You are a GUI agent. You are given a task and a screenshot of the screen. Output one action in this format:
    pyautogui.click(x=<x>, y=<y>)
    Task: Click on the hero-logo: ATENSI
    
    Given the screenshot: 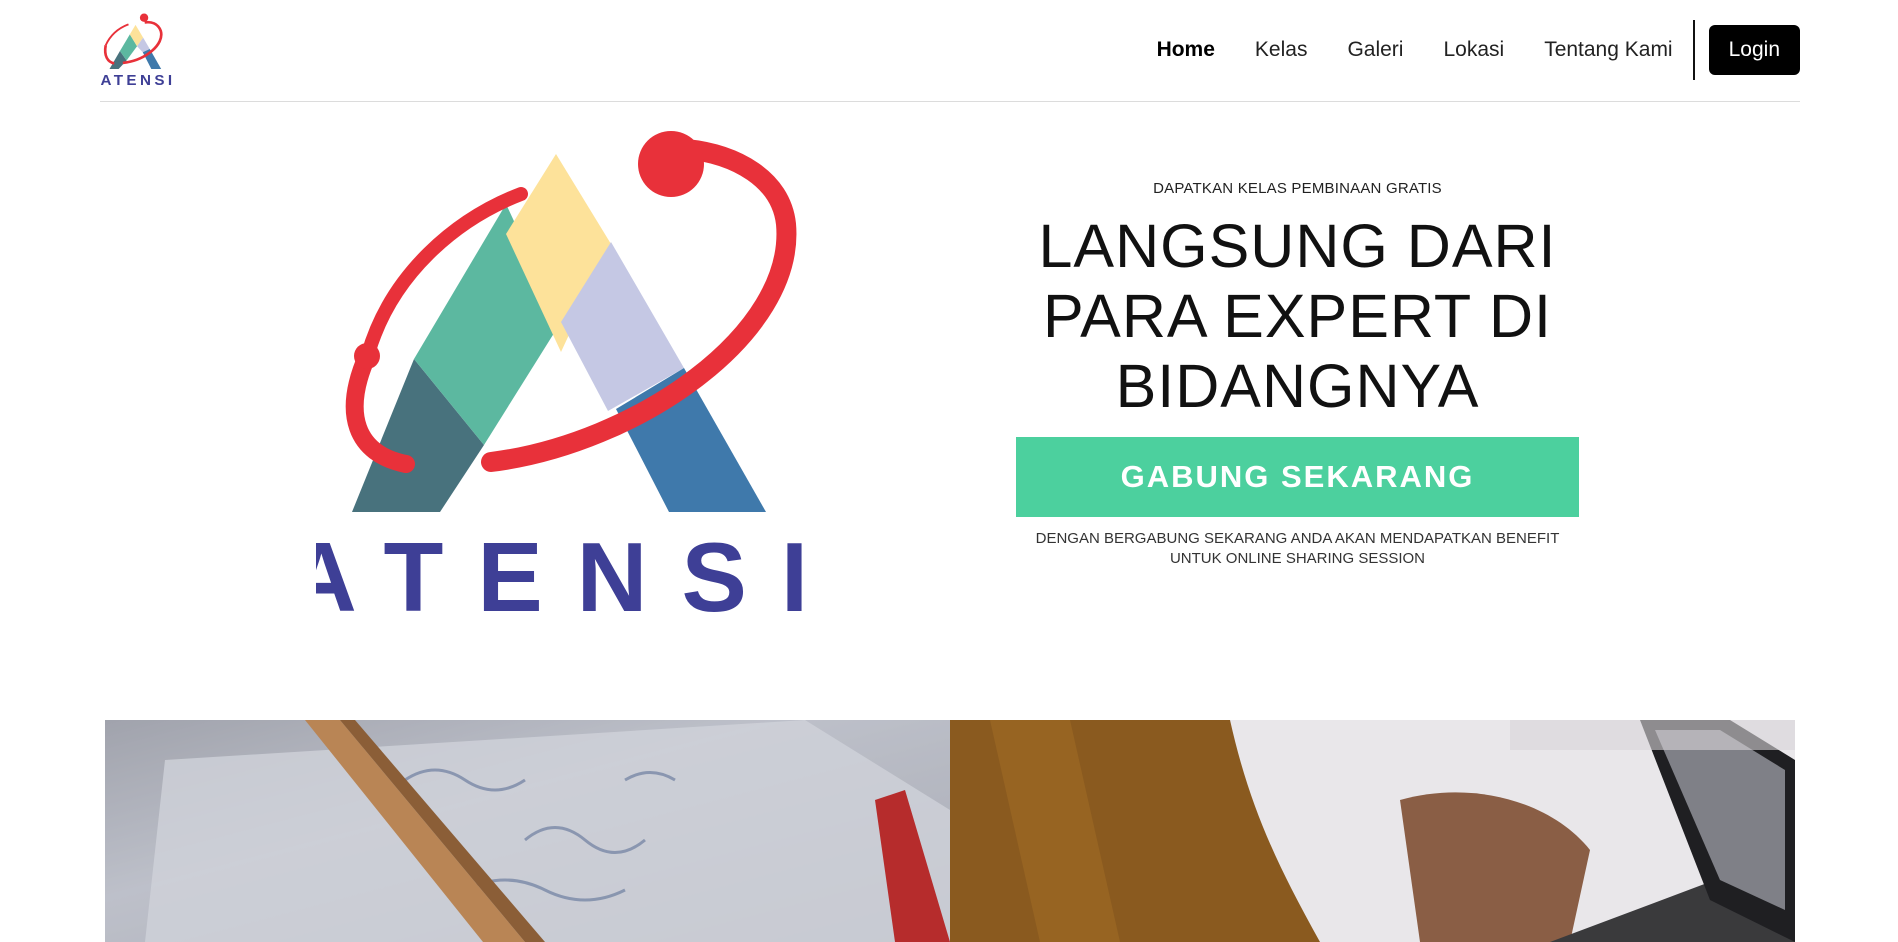 What is the action you would take?
    pyautogui.click(x=561, y=372)
    